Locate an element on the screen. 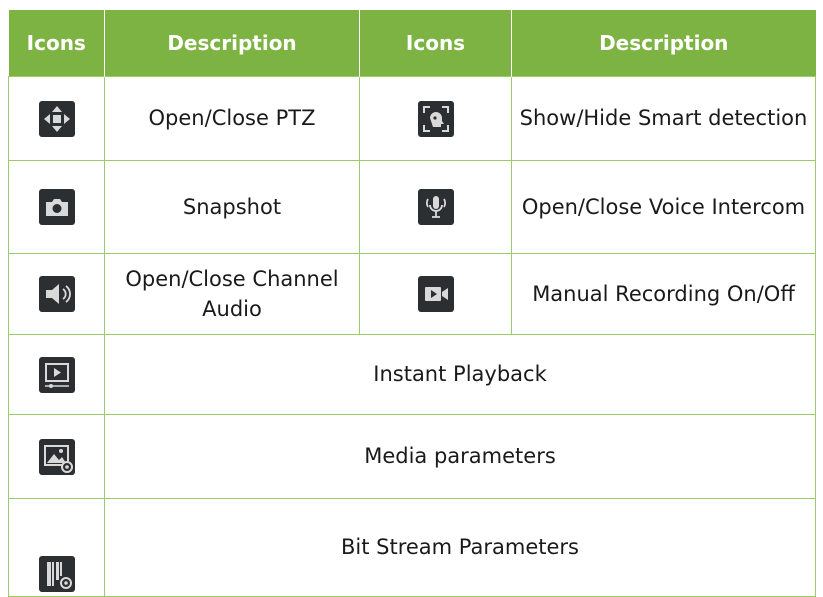 This screenshot has width=823, height=597. description-text: Open/Close Voice Intercom is located at coordinates (663, 206).